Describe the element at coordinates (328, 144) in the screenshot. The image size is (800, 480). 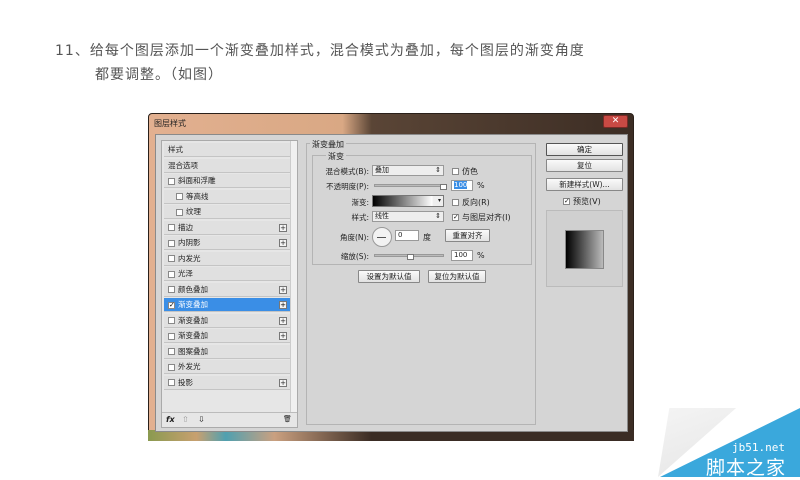
I see `panel-title: 渐变叠加` at that location.